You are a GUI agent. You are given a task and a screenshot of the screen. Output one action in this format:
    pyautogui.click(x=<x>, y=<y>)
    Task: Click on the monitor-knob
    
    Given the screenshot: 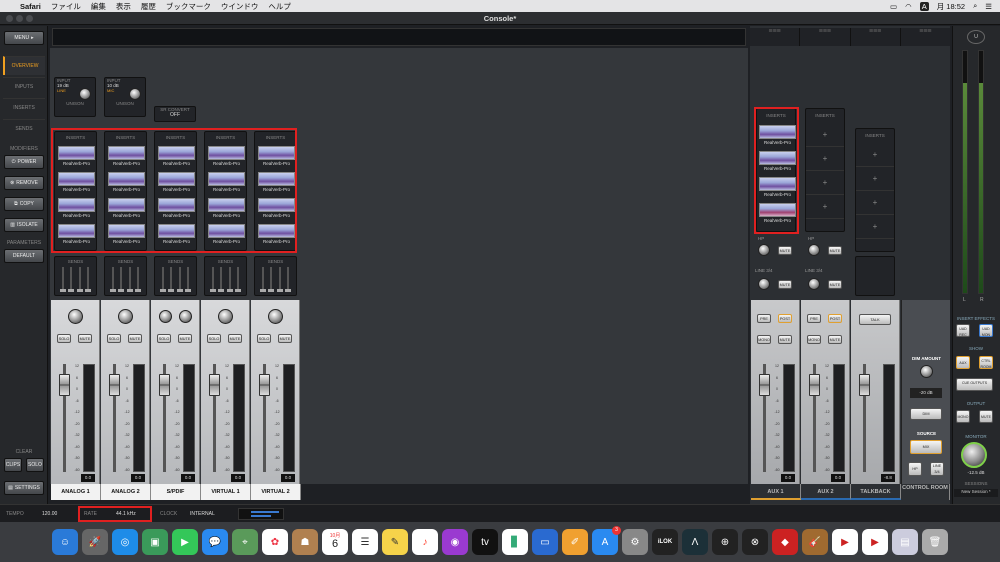 What is the action you would take?
    pyautogui.click(x=974, y=455)
    